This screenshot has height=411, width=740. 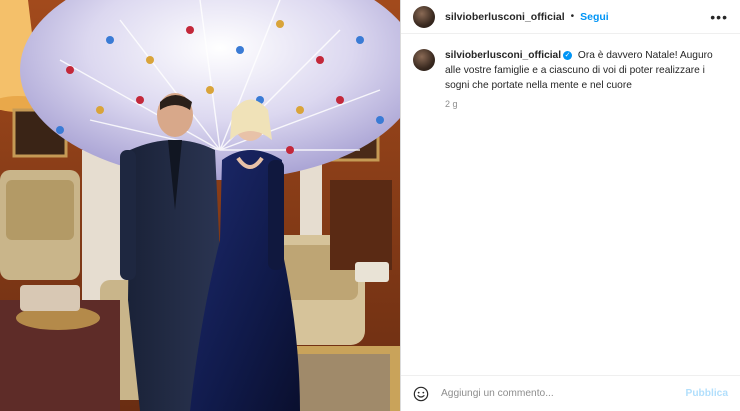 What do you see at coordinates (424, 16) in the screenshot?
I see `profile-avatar` at bounding box center [424, 16].